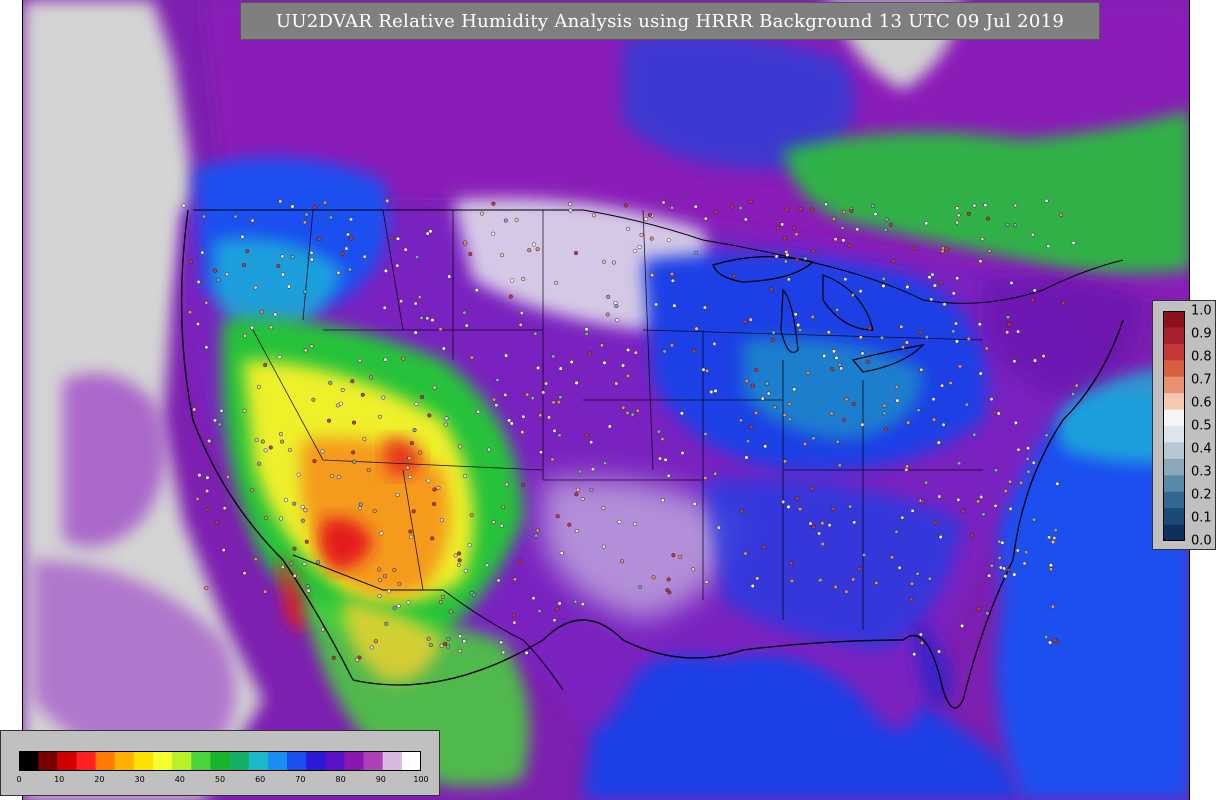 The image size is (1216, 800). What do you see at coordinates (1201, 380) in the screenshot?
I see `station-colorbar-tick-label: 0.7` at bounding box center [1201, 380].